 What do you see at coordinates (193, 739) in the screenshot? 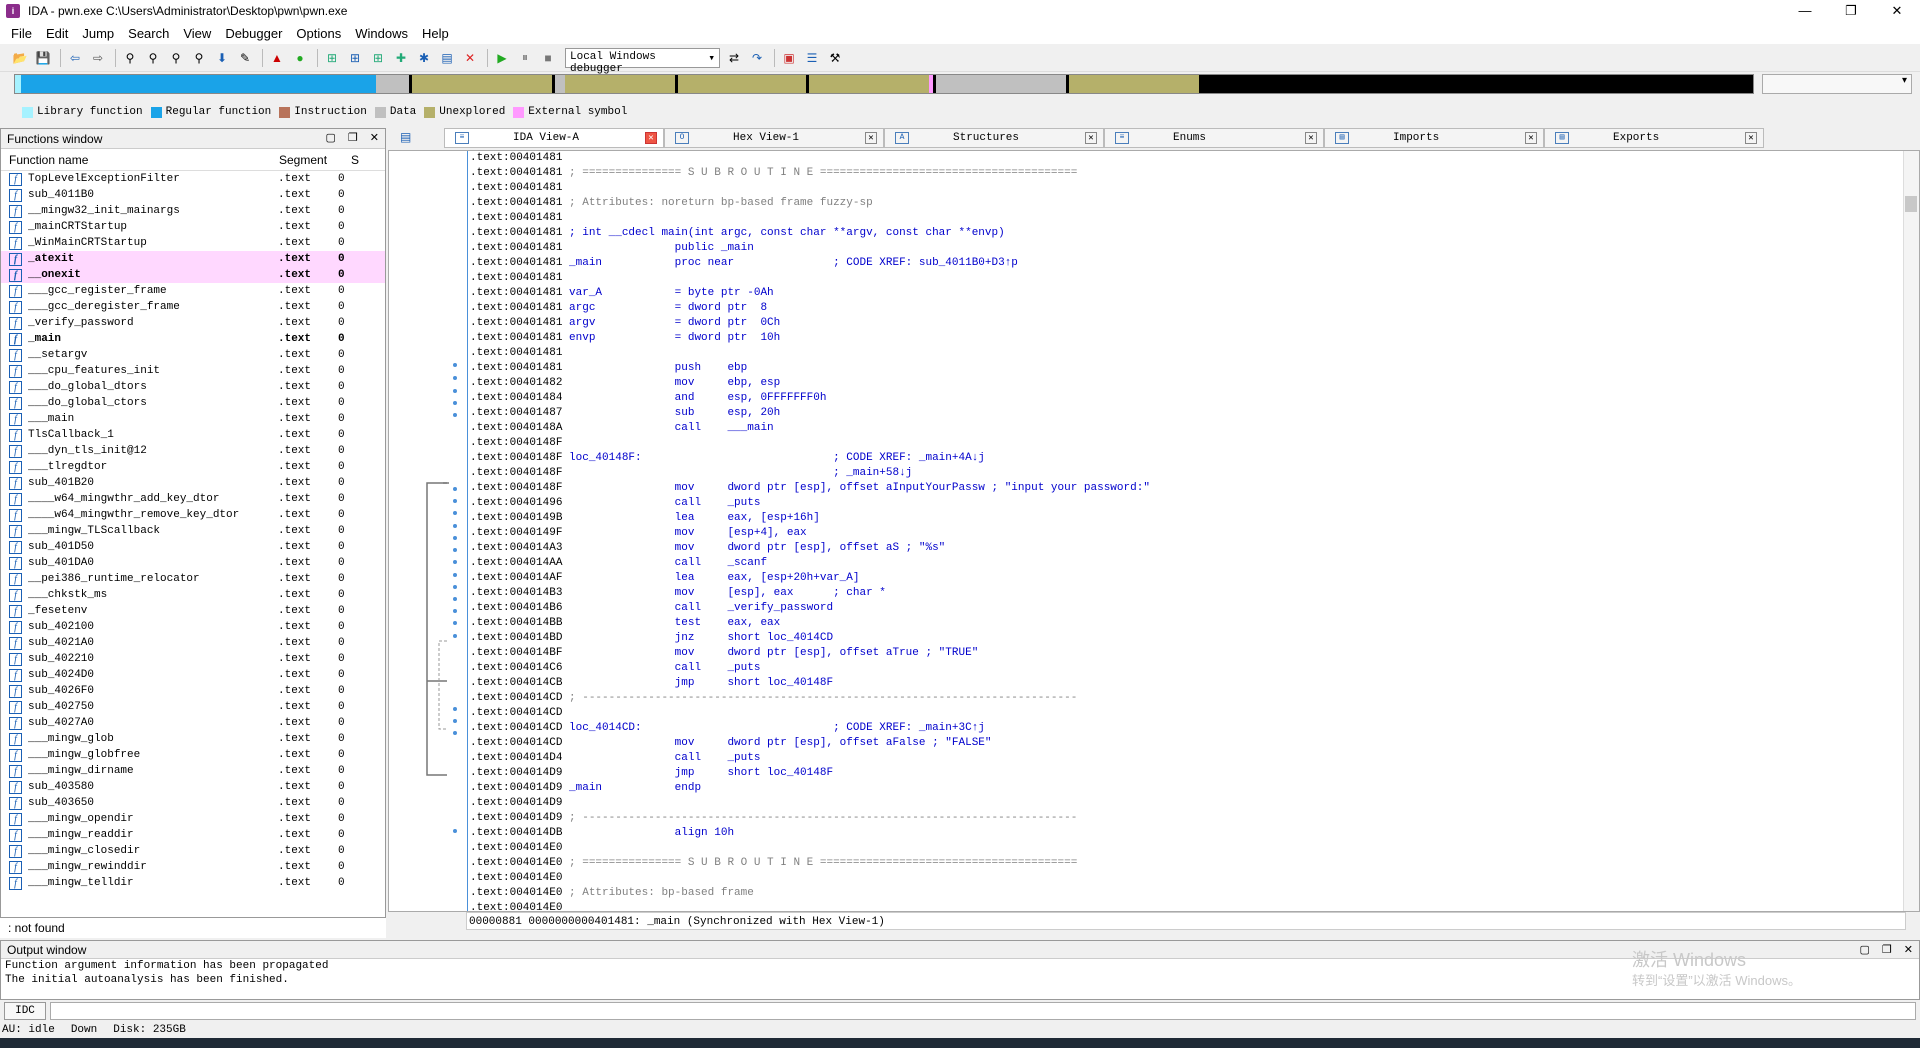
I see `function-row: f ___mingw_glob .text 0` at bounding box center [193, 739].